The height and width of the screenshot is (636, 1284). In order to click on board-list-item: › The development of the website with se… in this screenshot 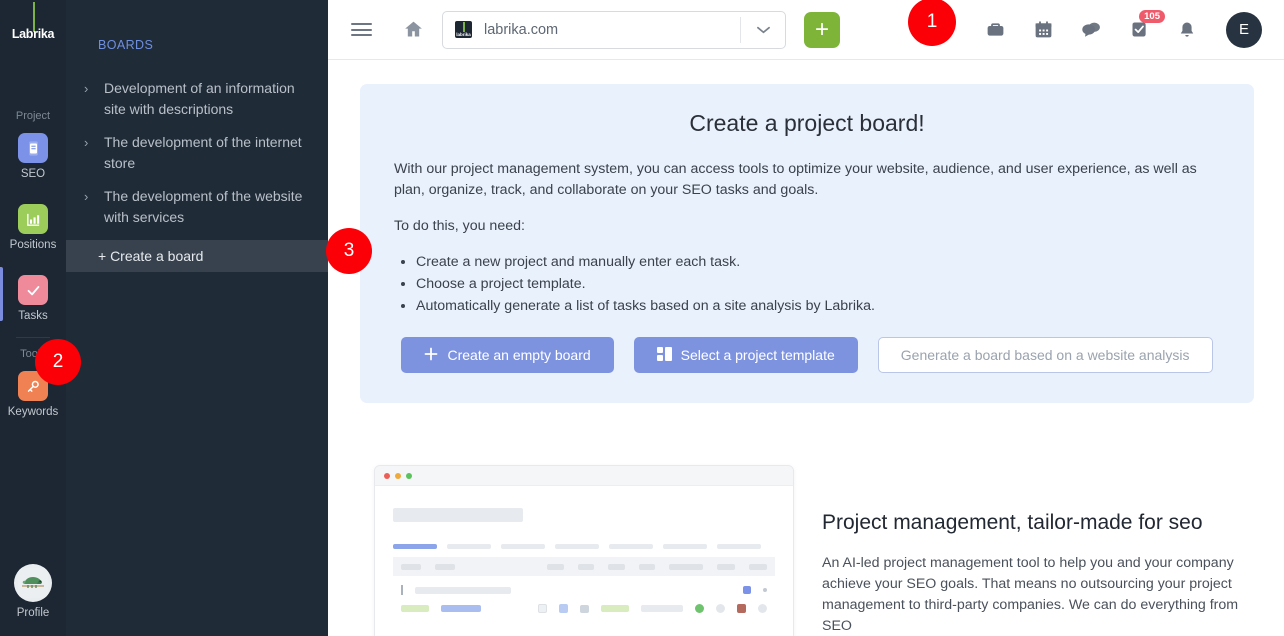, I will do `click(197, 207)`.